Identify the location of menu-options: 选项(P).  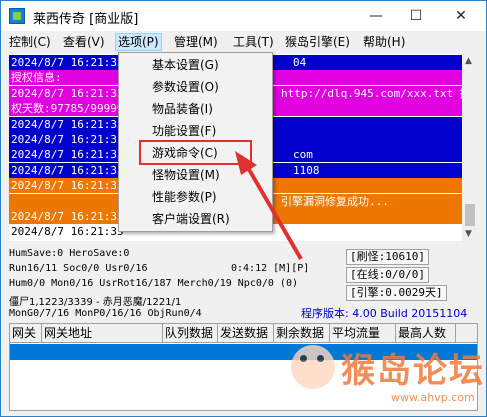
(138, 42).